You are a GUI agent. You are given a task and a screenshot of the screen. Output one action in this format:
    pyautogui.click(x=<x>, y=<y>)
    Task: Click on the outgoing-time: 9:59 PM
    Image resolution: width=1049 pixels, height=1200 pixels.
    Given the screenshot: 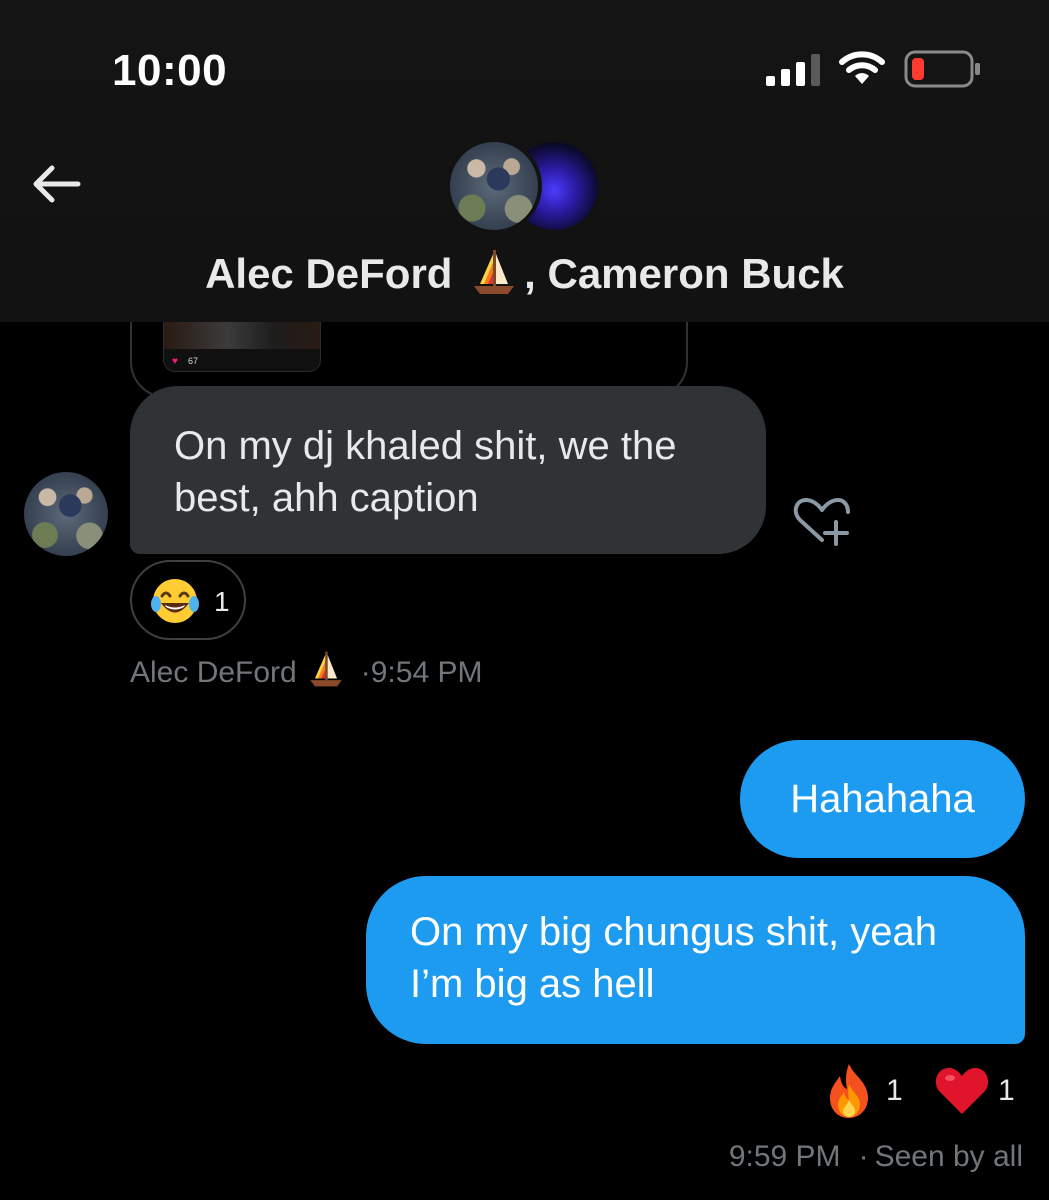 What is the action you would take?
    pyautogui.click(x=784, y=1156)
    